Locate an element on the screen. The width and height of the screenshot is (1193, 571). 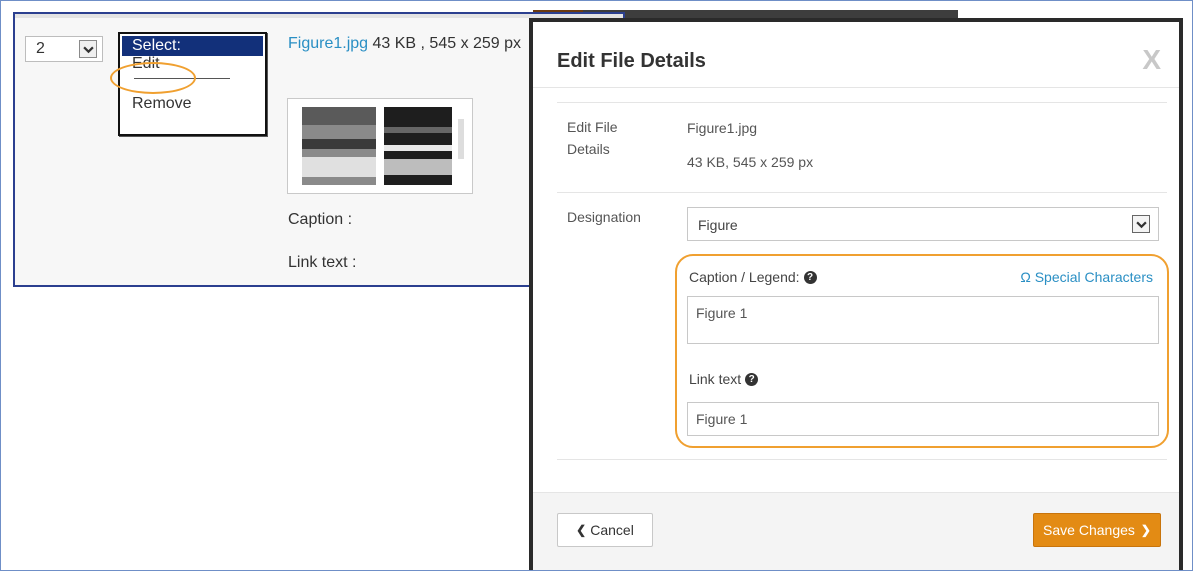
edit-file-details-label: Edit File Details is located at coordinates (592, 138).